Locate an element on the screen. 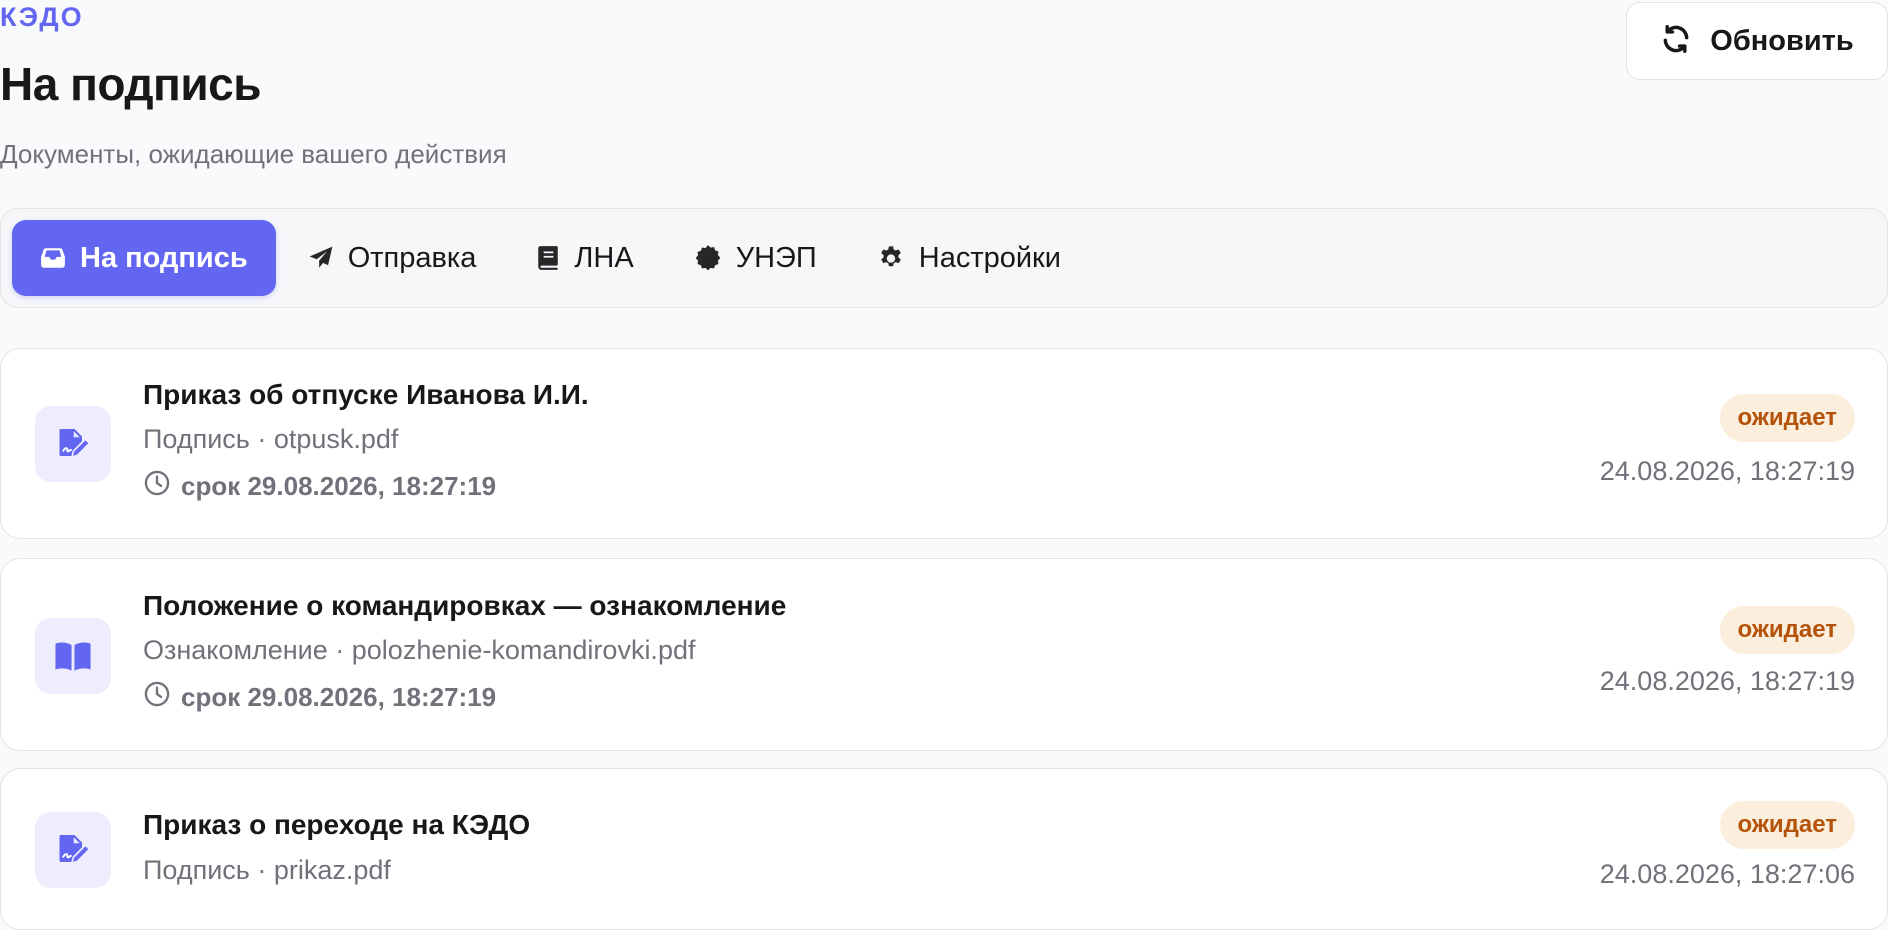 This screenshot has width=1888, height=930. open-book-icon is located at coordinates (73, 656).